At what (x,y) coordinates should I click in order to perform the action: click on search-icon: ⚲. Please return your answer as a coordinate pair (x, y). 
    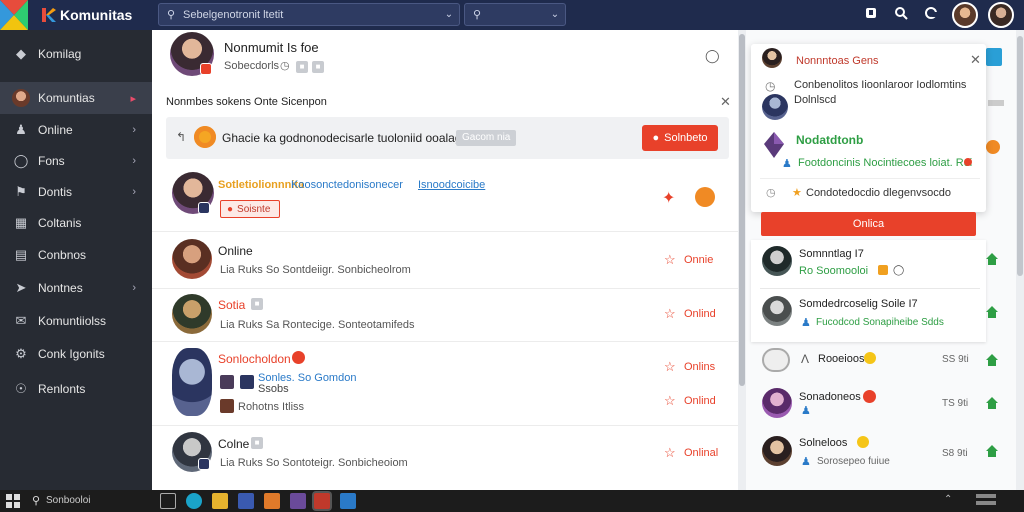
    Looking at the image, I should click on (36, 500).